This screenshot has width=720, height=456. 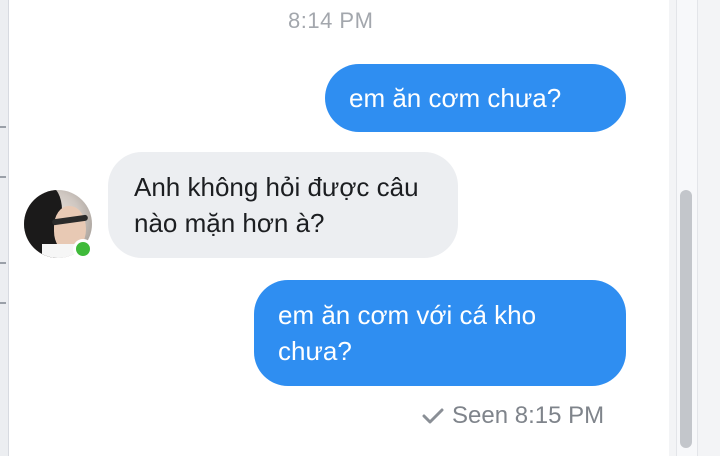 What do you see at coordinates (4, 228) in the screenshot?
I see `left-sidebar-edge` at bounding box center [4, 228].